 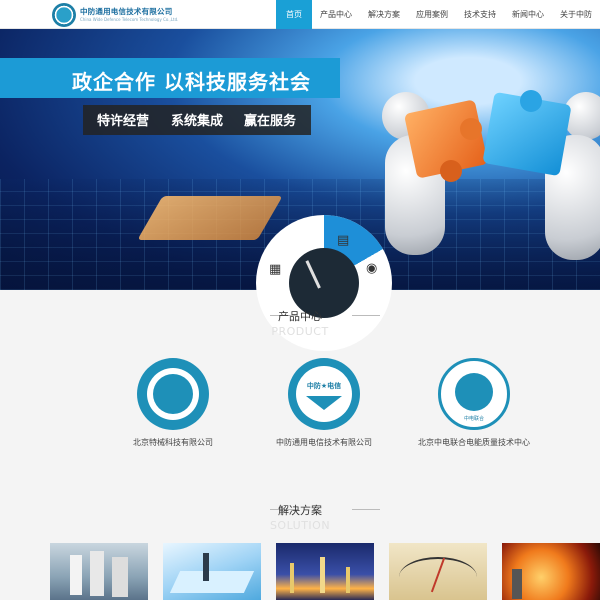 What do you see at coordinates (324, 394) in the screenshot?
I see `partner-logo-zhongfang-inner` at bounding box center [324, 394].